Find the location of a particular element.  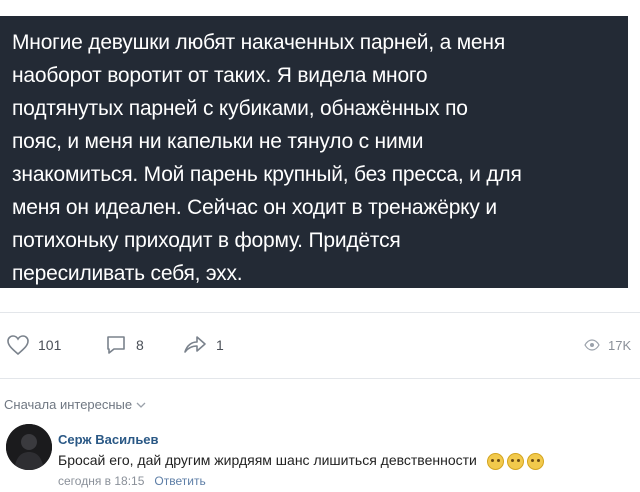

share-button: 1 is located at coordinates (203, 345).